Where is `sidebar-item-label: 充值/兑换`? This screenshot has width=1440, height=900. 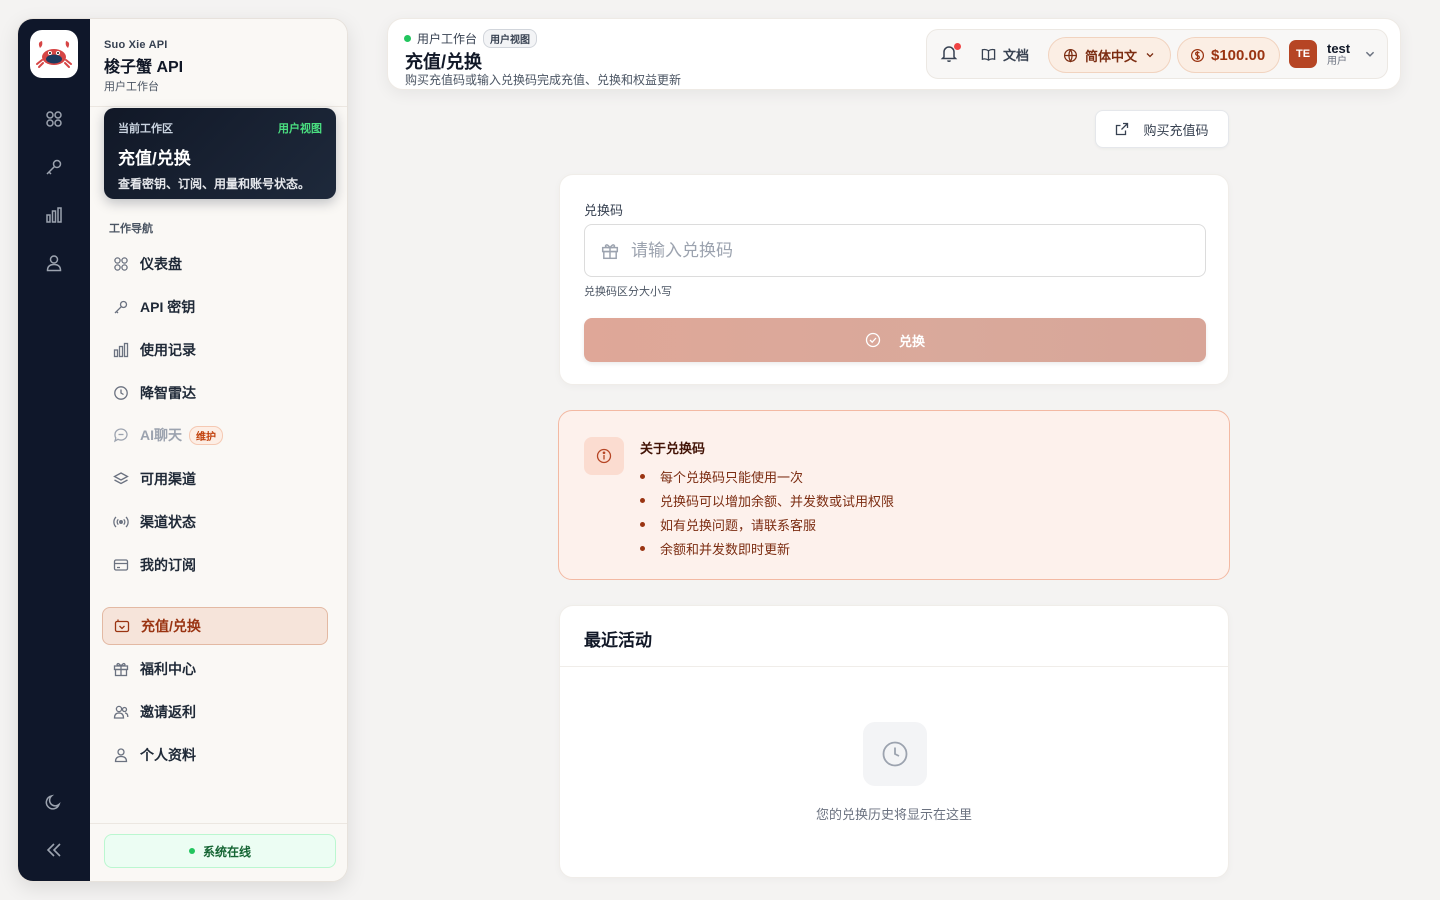 sidebar-item-label: 充值/兑换 is located at coordinates (171, 626).